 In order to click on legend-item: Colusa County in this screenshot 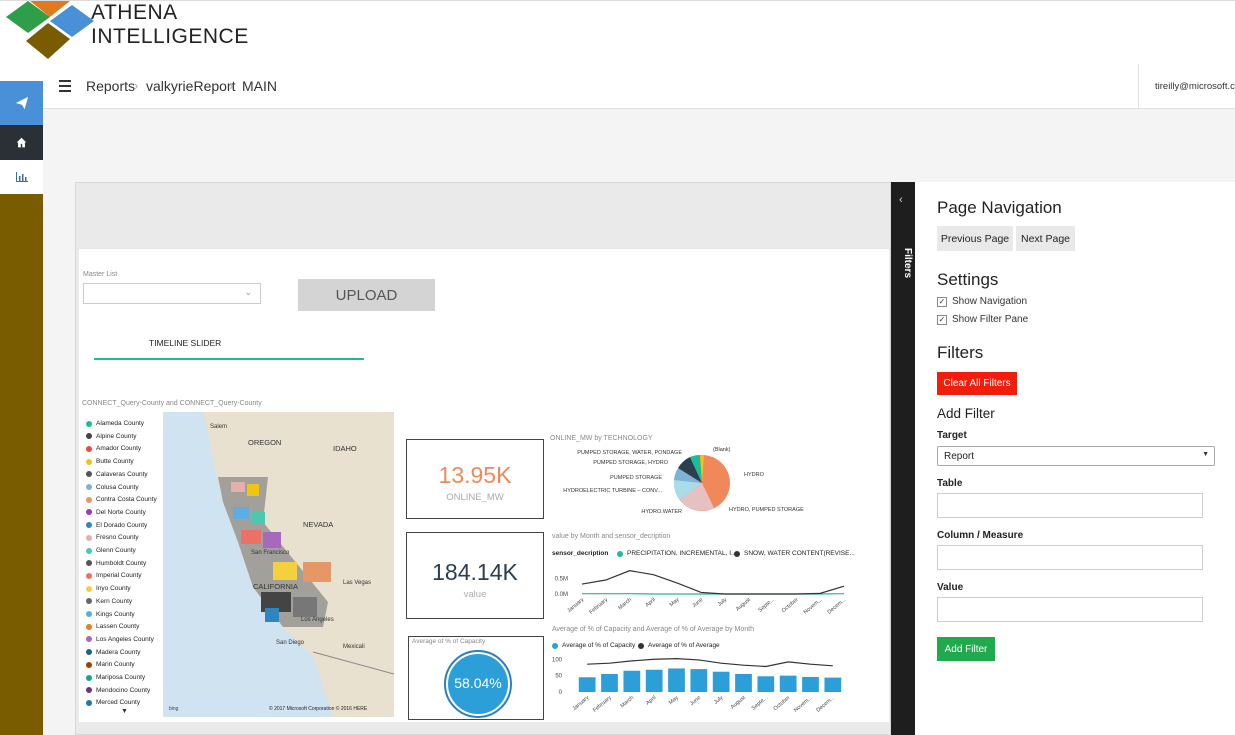, I will do `click(112, 487)`.